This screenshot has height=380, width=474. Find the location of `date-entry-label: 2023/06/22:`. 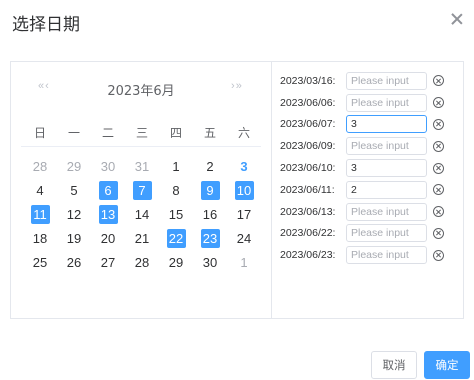

date-entry-label: 2023/06/22: is located at coordinates (308, 233).